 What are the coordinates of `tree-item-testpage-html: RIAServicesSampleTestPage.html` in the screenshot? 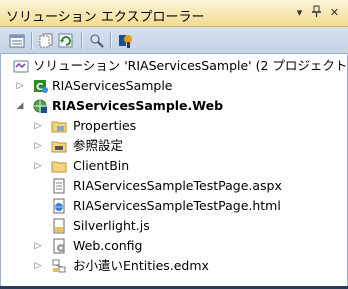 It's located at (174, 206).